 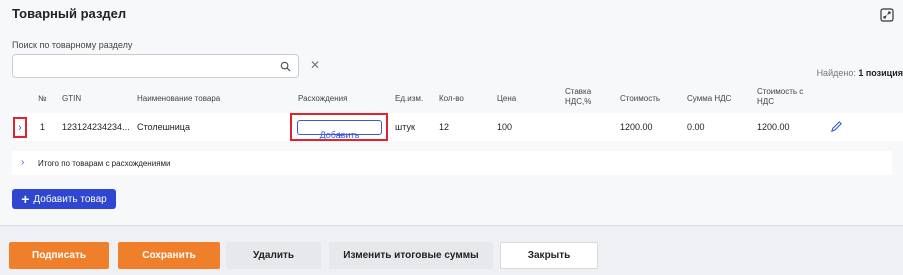 What do you see at coordinates (143, 66) in the screenshot?
I see `search-input` at bounding box center [143, 66].